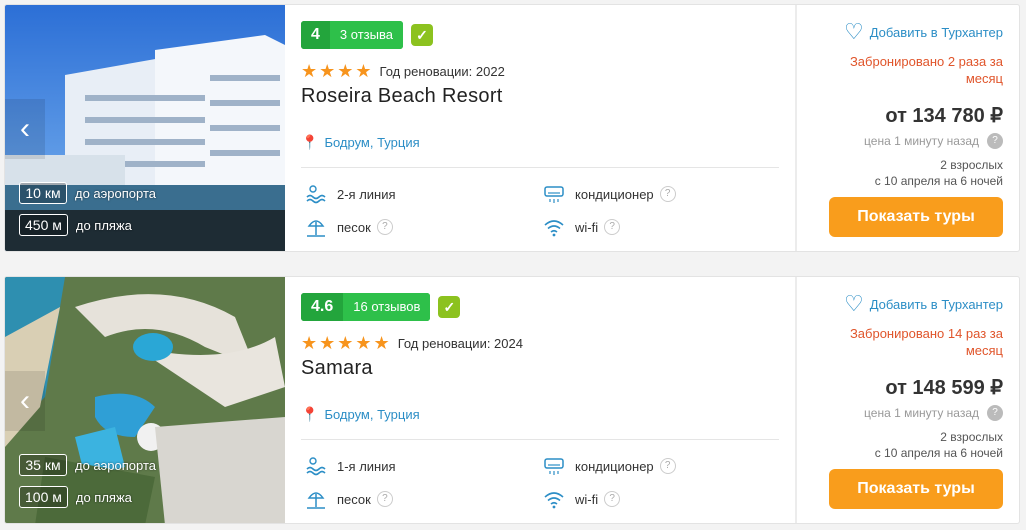 The width and height of the screenshot is (1026, 530). What do you see at coordinates (43, 465) in the screenshot?
I see `airport-distance-value: 35 км` at bounding box center [43, 465].